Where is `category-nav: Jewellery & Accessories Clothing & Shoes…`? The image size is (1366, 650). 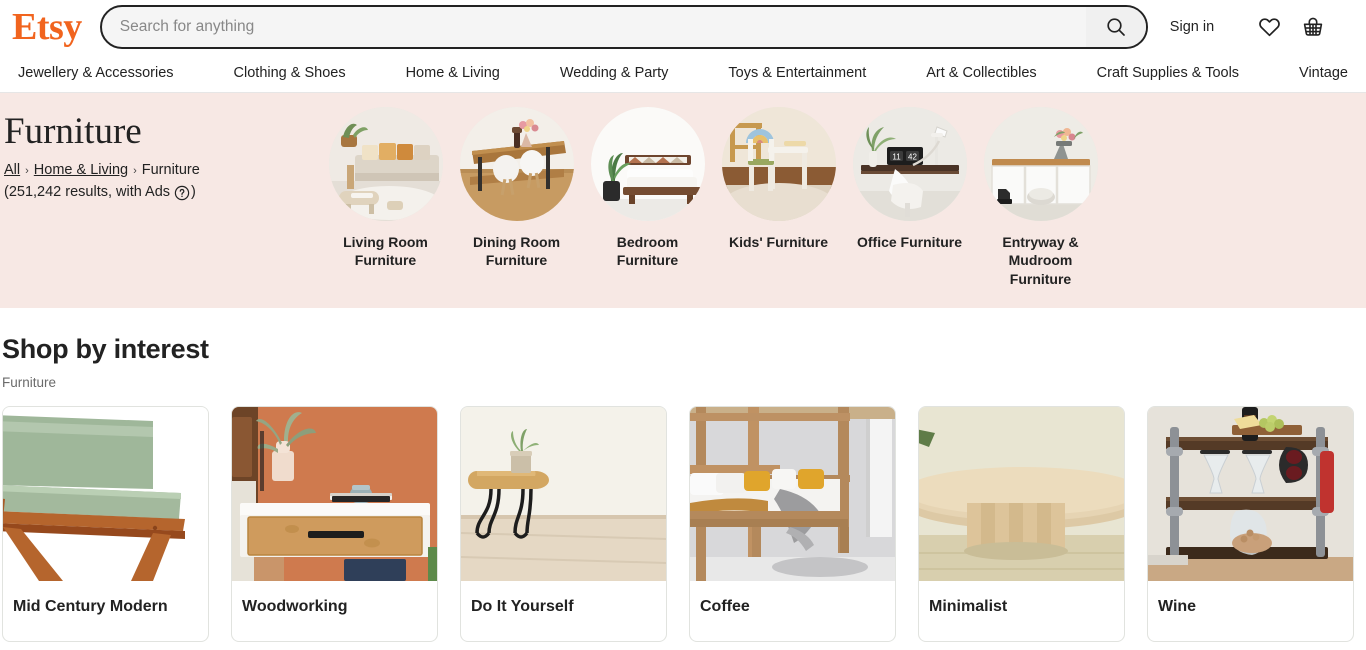
category-nav: Jewellery & Accessories Clothing & Shoes… is located at coordinates (683, 73).